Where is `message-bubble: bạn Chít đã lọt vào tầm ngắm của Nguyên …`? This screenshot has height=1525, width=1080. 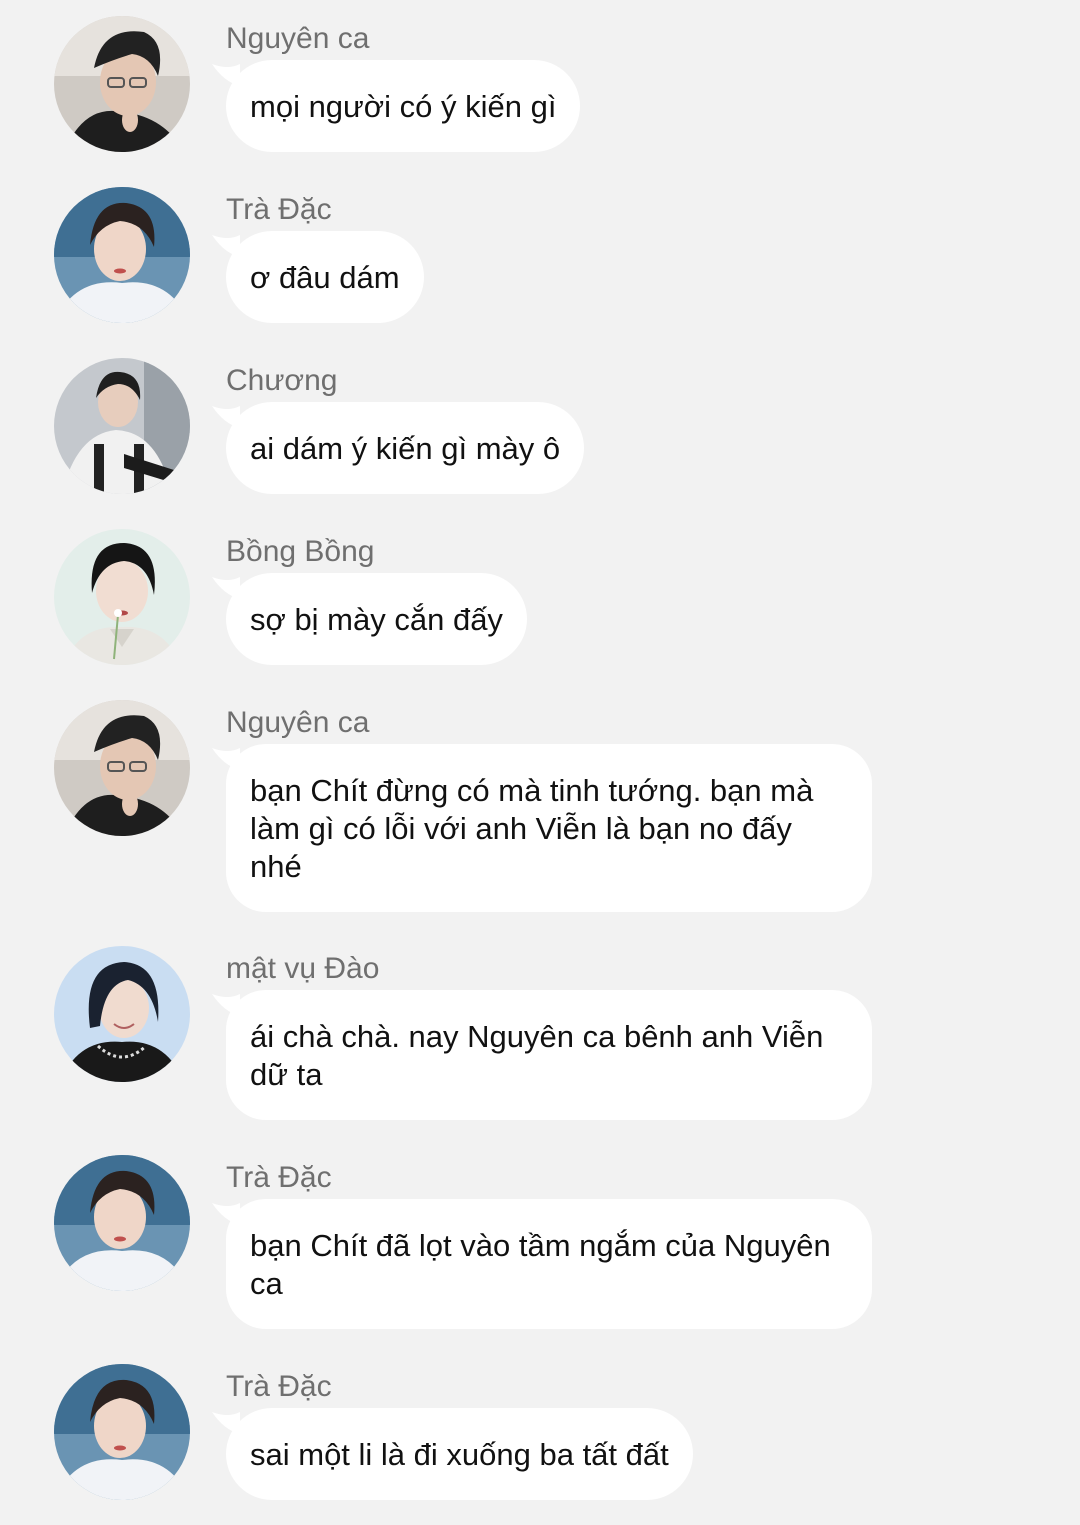
message-bubble: bạn Chít đã lọt vào tầm ngắm của Nguyên … is located at coordinates (549, 1264).